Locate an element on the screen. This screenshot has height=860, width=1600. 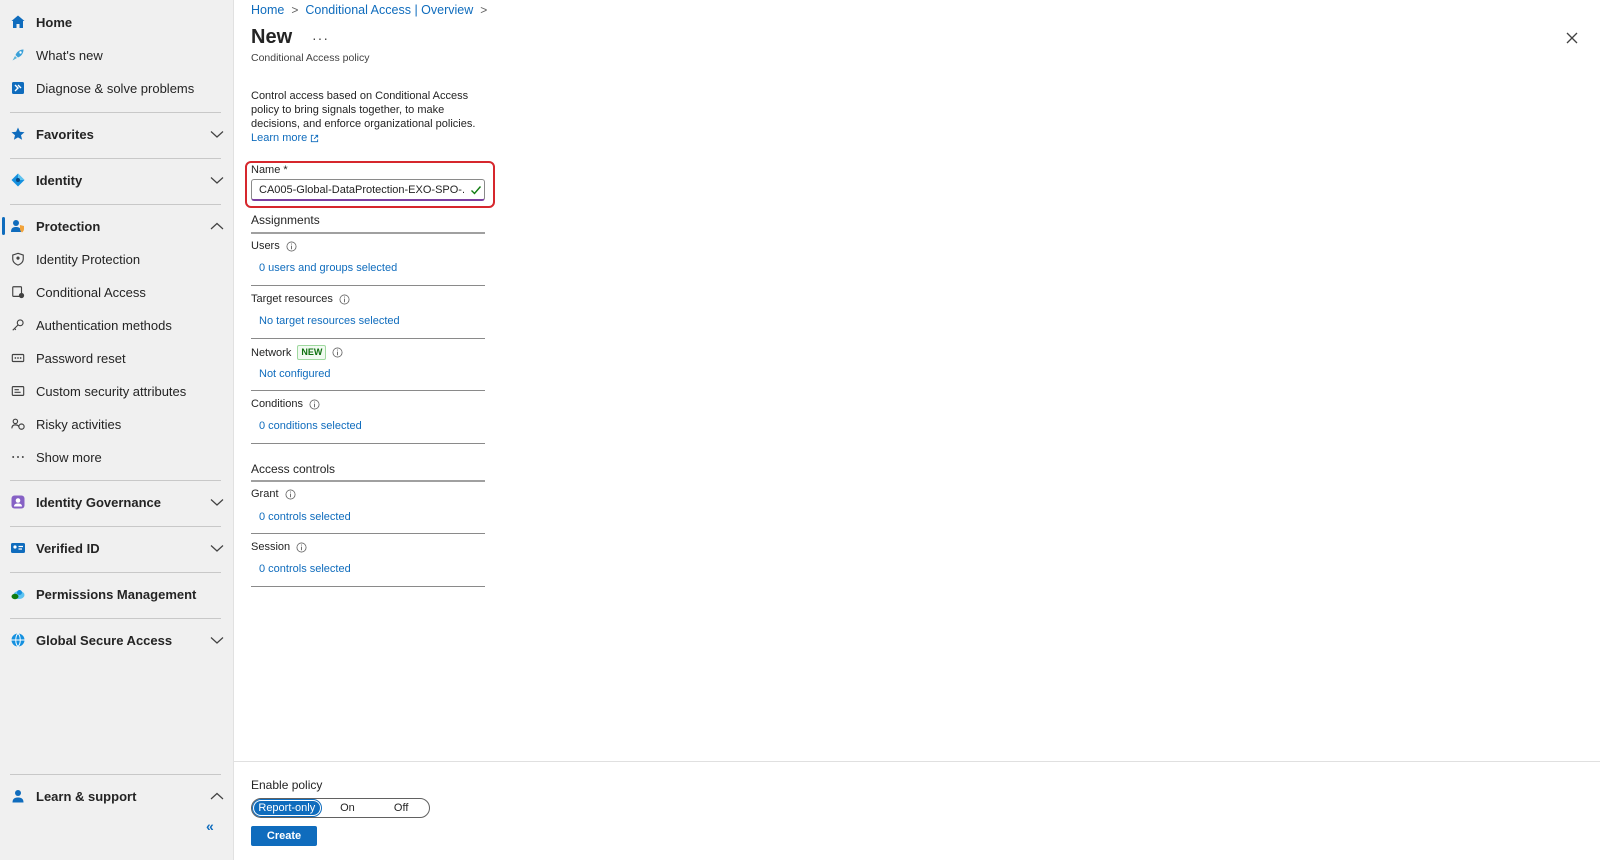
collapse-sidebar-button: « is located at coordinates (214, 826).